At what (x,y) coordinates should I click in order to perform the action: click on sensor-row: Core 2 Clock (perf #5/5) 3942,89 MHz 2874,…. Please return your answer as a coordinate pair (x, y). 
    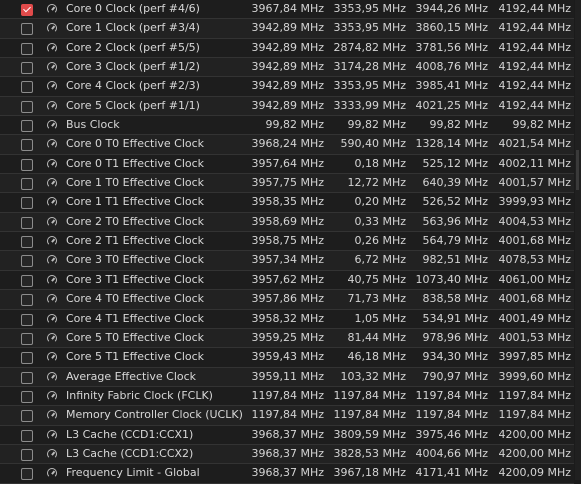
    Looking at the image, I should click on (287, 48).